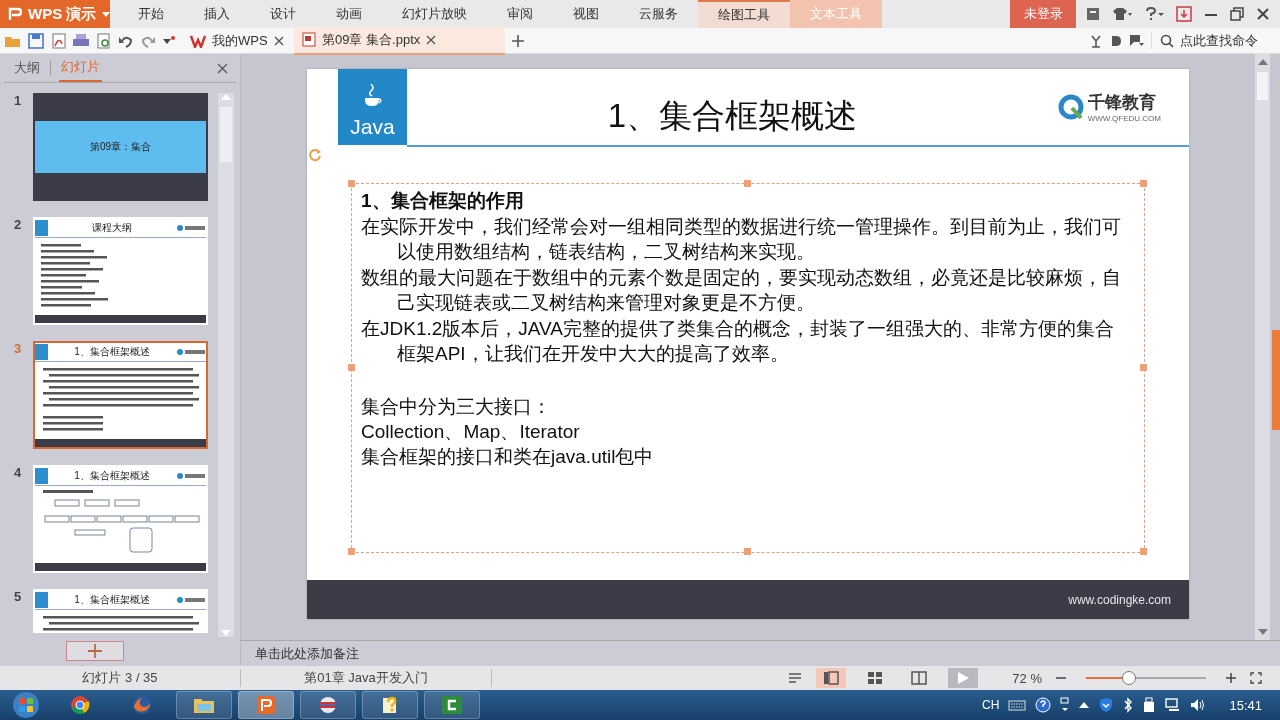 Image resolution: width=1280 pixels, height=720 pixels. I want to click on ribbon-tab: 插入, so click(217, 14).